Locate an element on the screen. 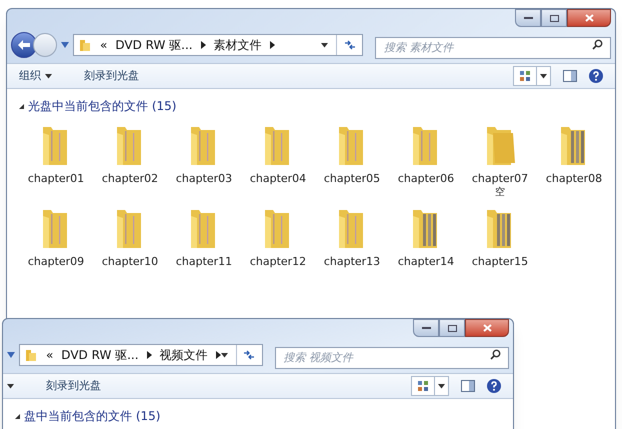 This screenshot has height=429, width=622. folder-name: chapter14 is located at coordinates (426, 262).